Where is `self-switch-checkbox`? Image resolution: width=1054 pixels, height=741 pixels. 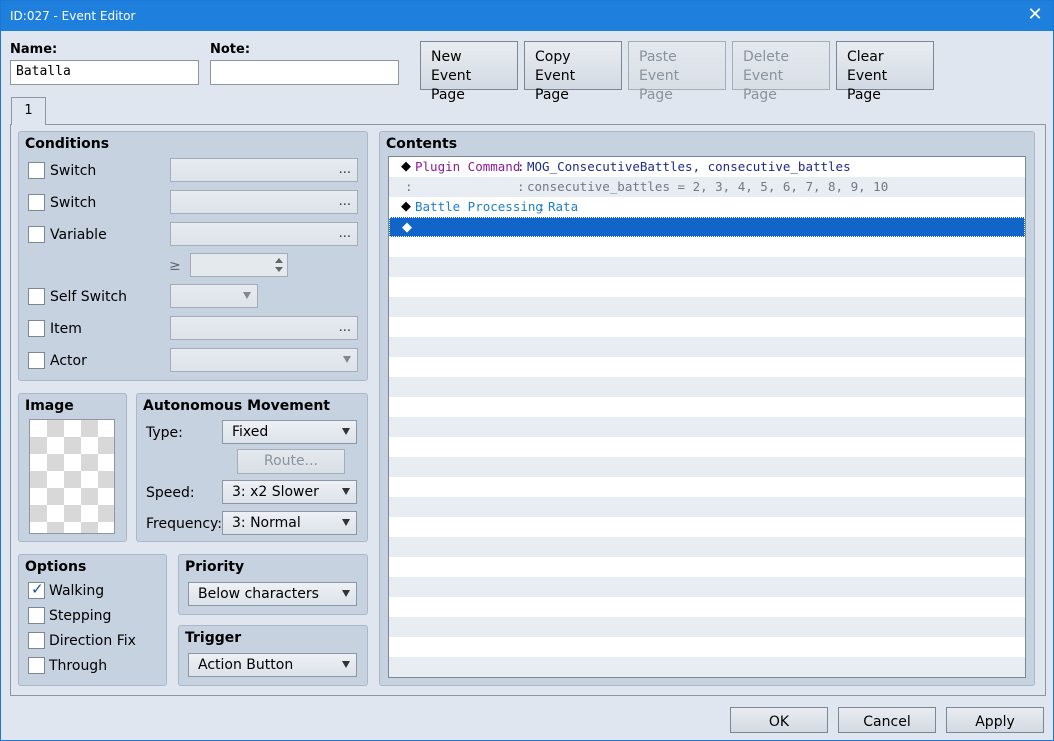
self-switch-checkbox is located at coordinates (36, 296).